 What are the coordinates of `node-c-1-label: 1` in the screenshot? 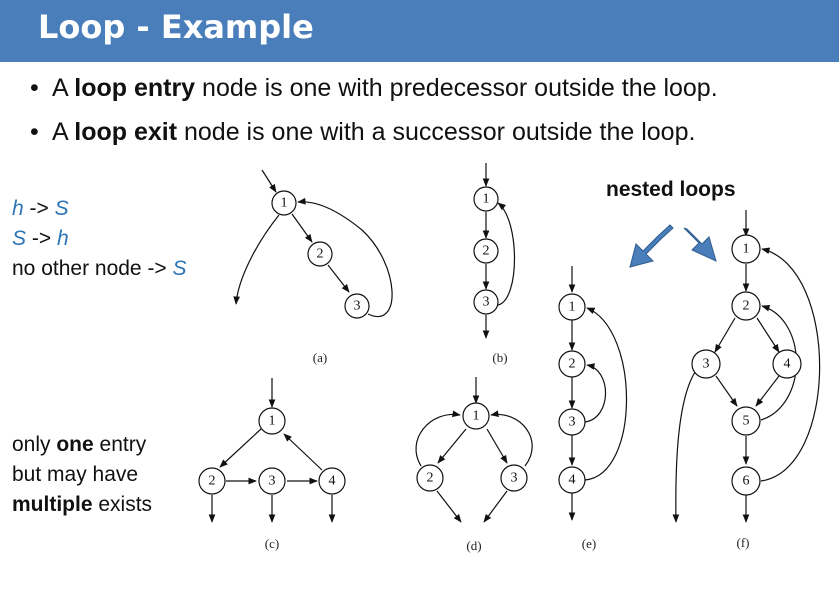 It's located at (272, 421).